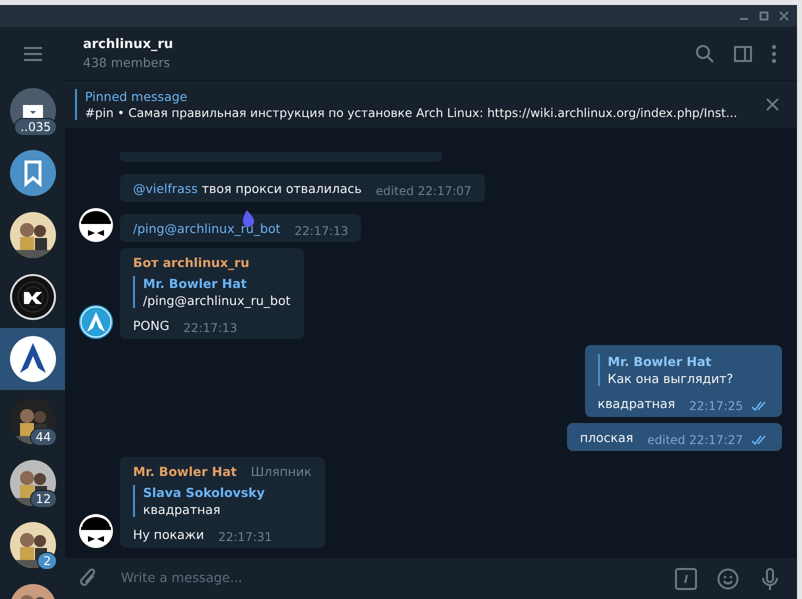 The height and width of the screenshot is (599, 802). I want to click on command-icon, so click(686, 579).